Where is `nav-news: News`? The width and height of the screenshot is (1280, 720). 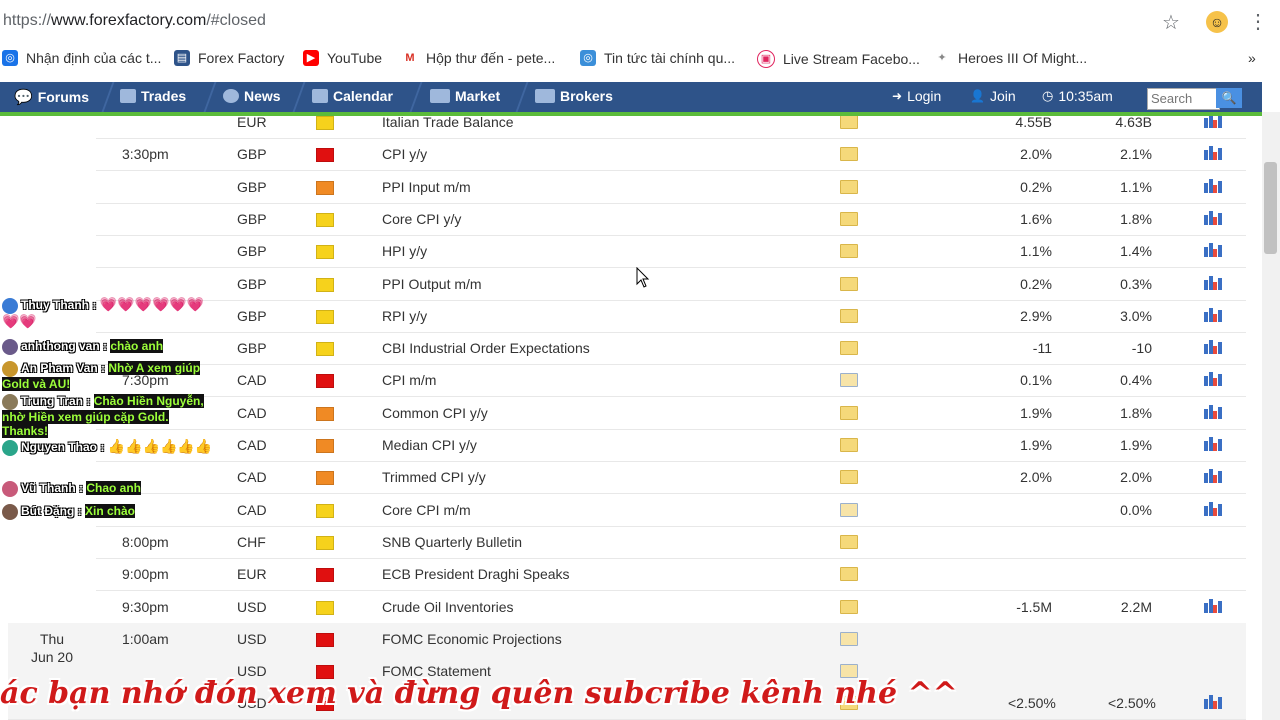
nav-news: News is located at coordinates (252, 96).